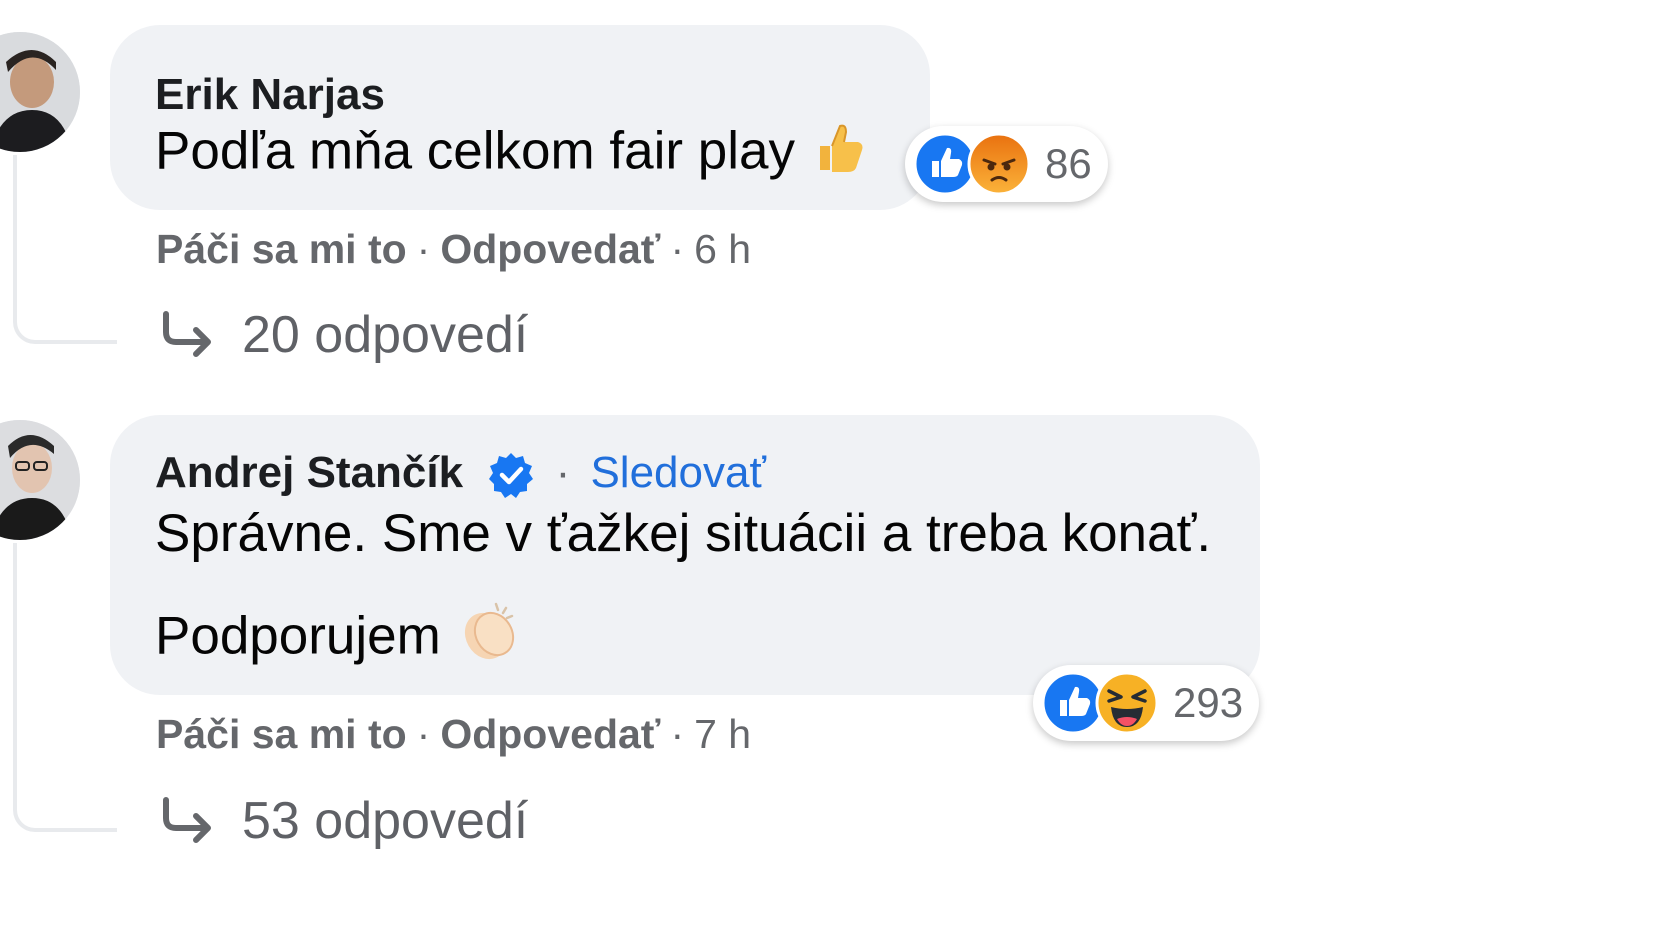 This screenshot has width=1680, height=945. I want to click on comment-author: Andrej Stančík, so click(309, 472).